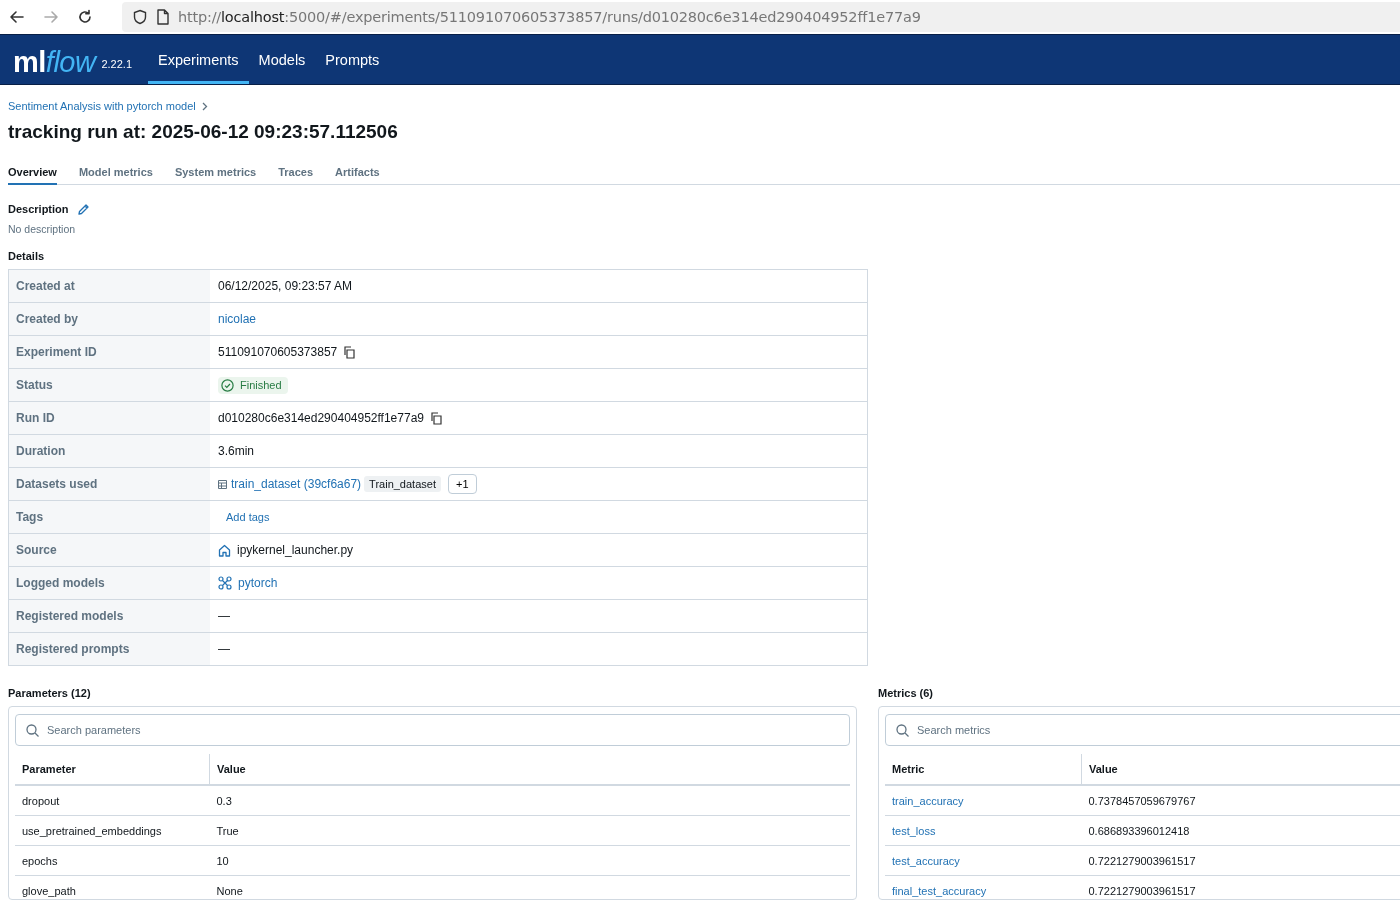 The image size is (1400, 909). Describe the element at coordinates (109, 616) in the screenshot. I see `detail-label: Registered models` at that location.